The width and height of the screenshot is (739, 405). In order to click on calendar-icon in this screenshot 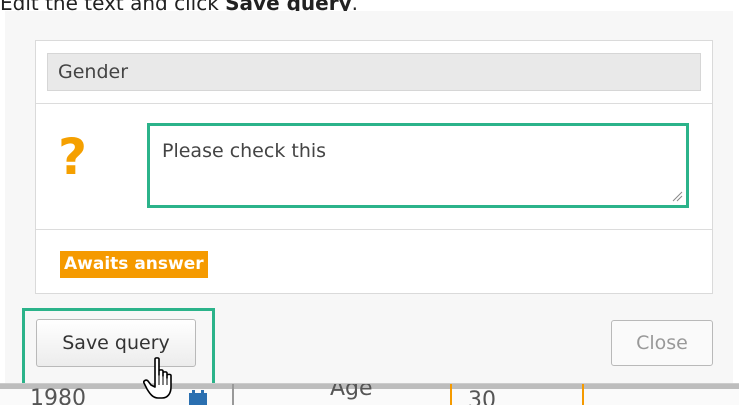, I will do `click(198, 397)`.